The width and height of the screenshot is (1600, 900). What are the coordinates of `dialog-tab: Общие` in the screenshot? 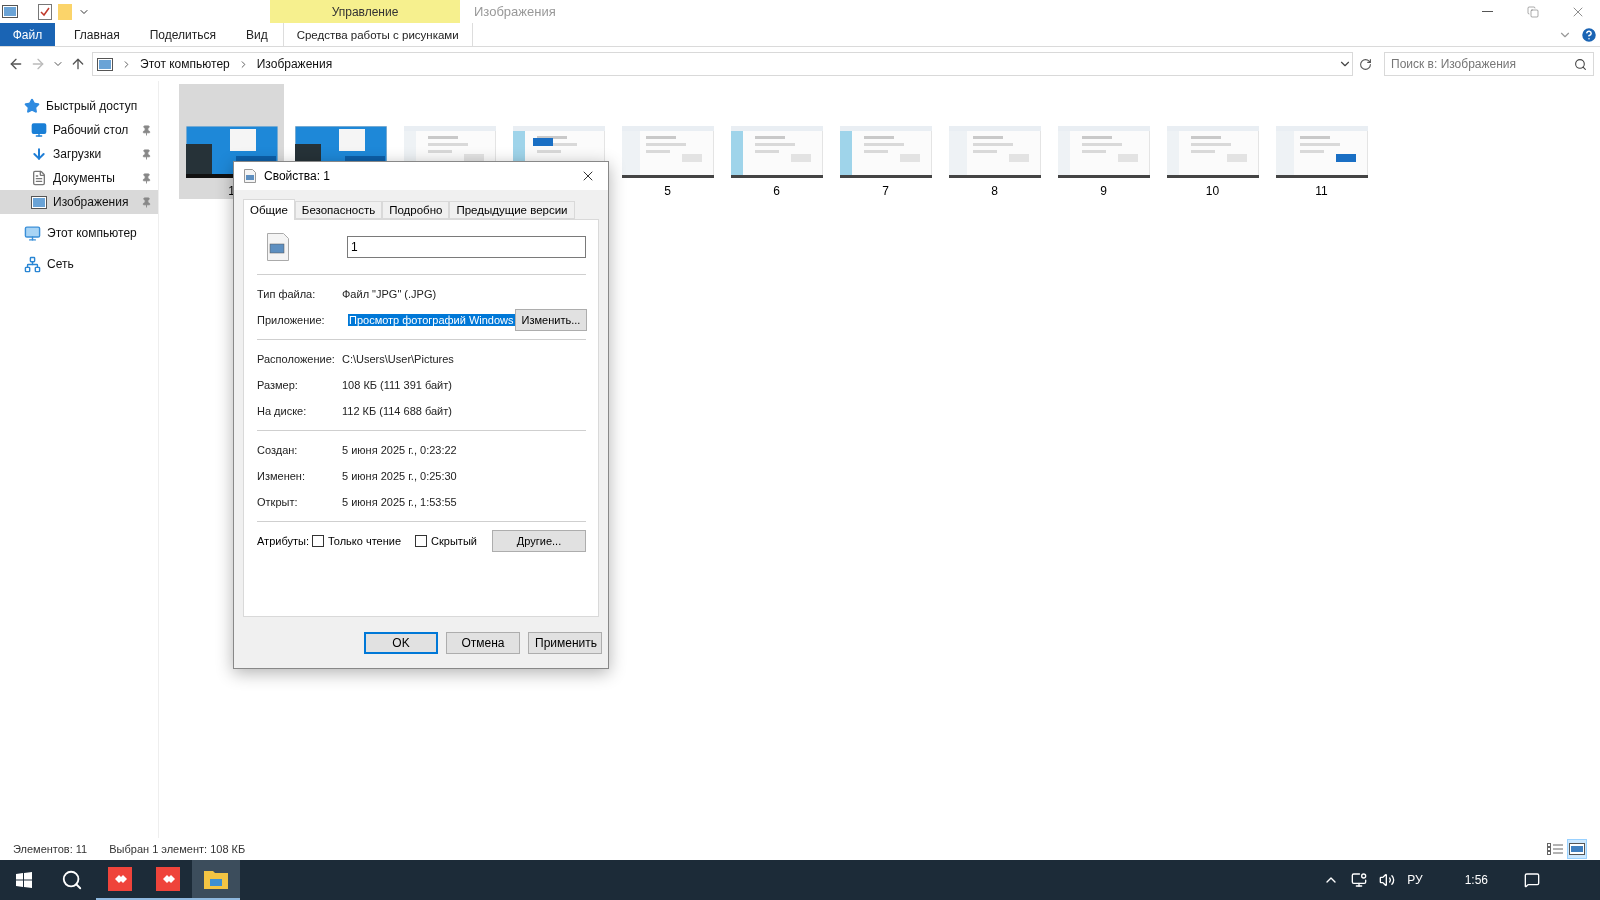 It's located at (269, 209).